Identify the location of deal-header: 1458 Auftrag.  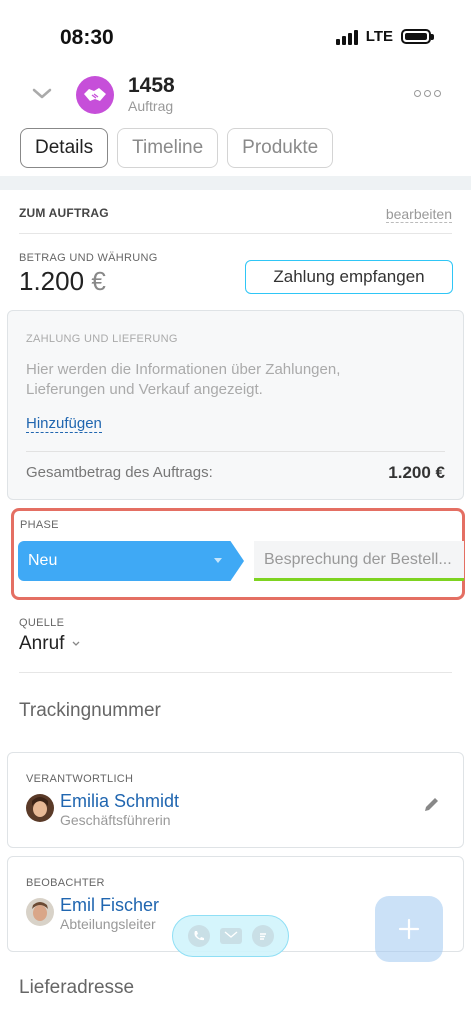
(235, 95).